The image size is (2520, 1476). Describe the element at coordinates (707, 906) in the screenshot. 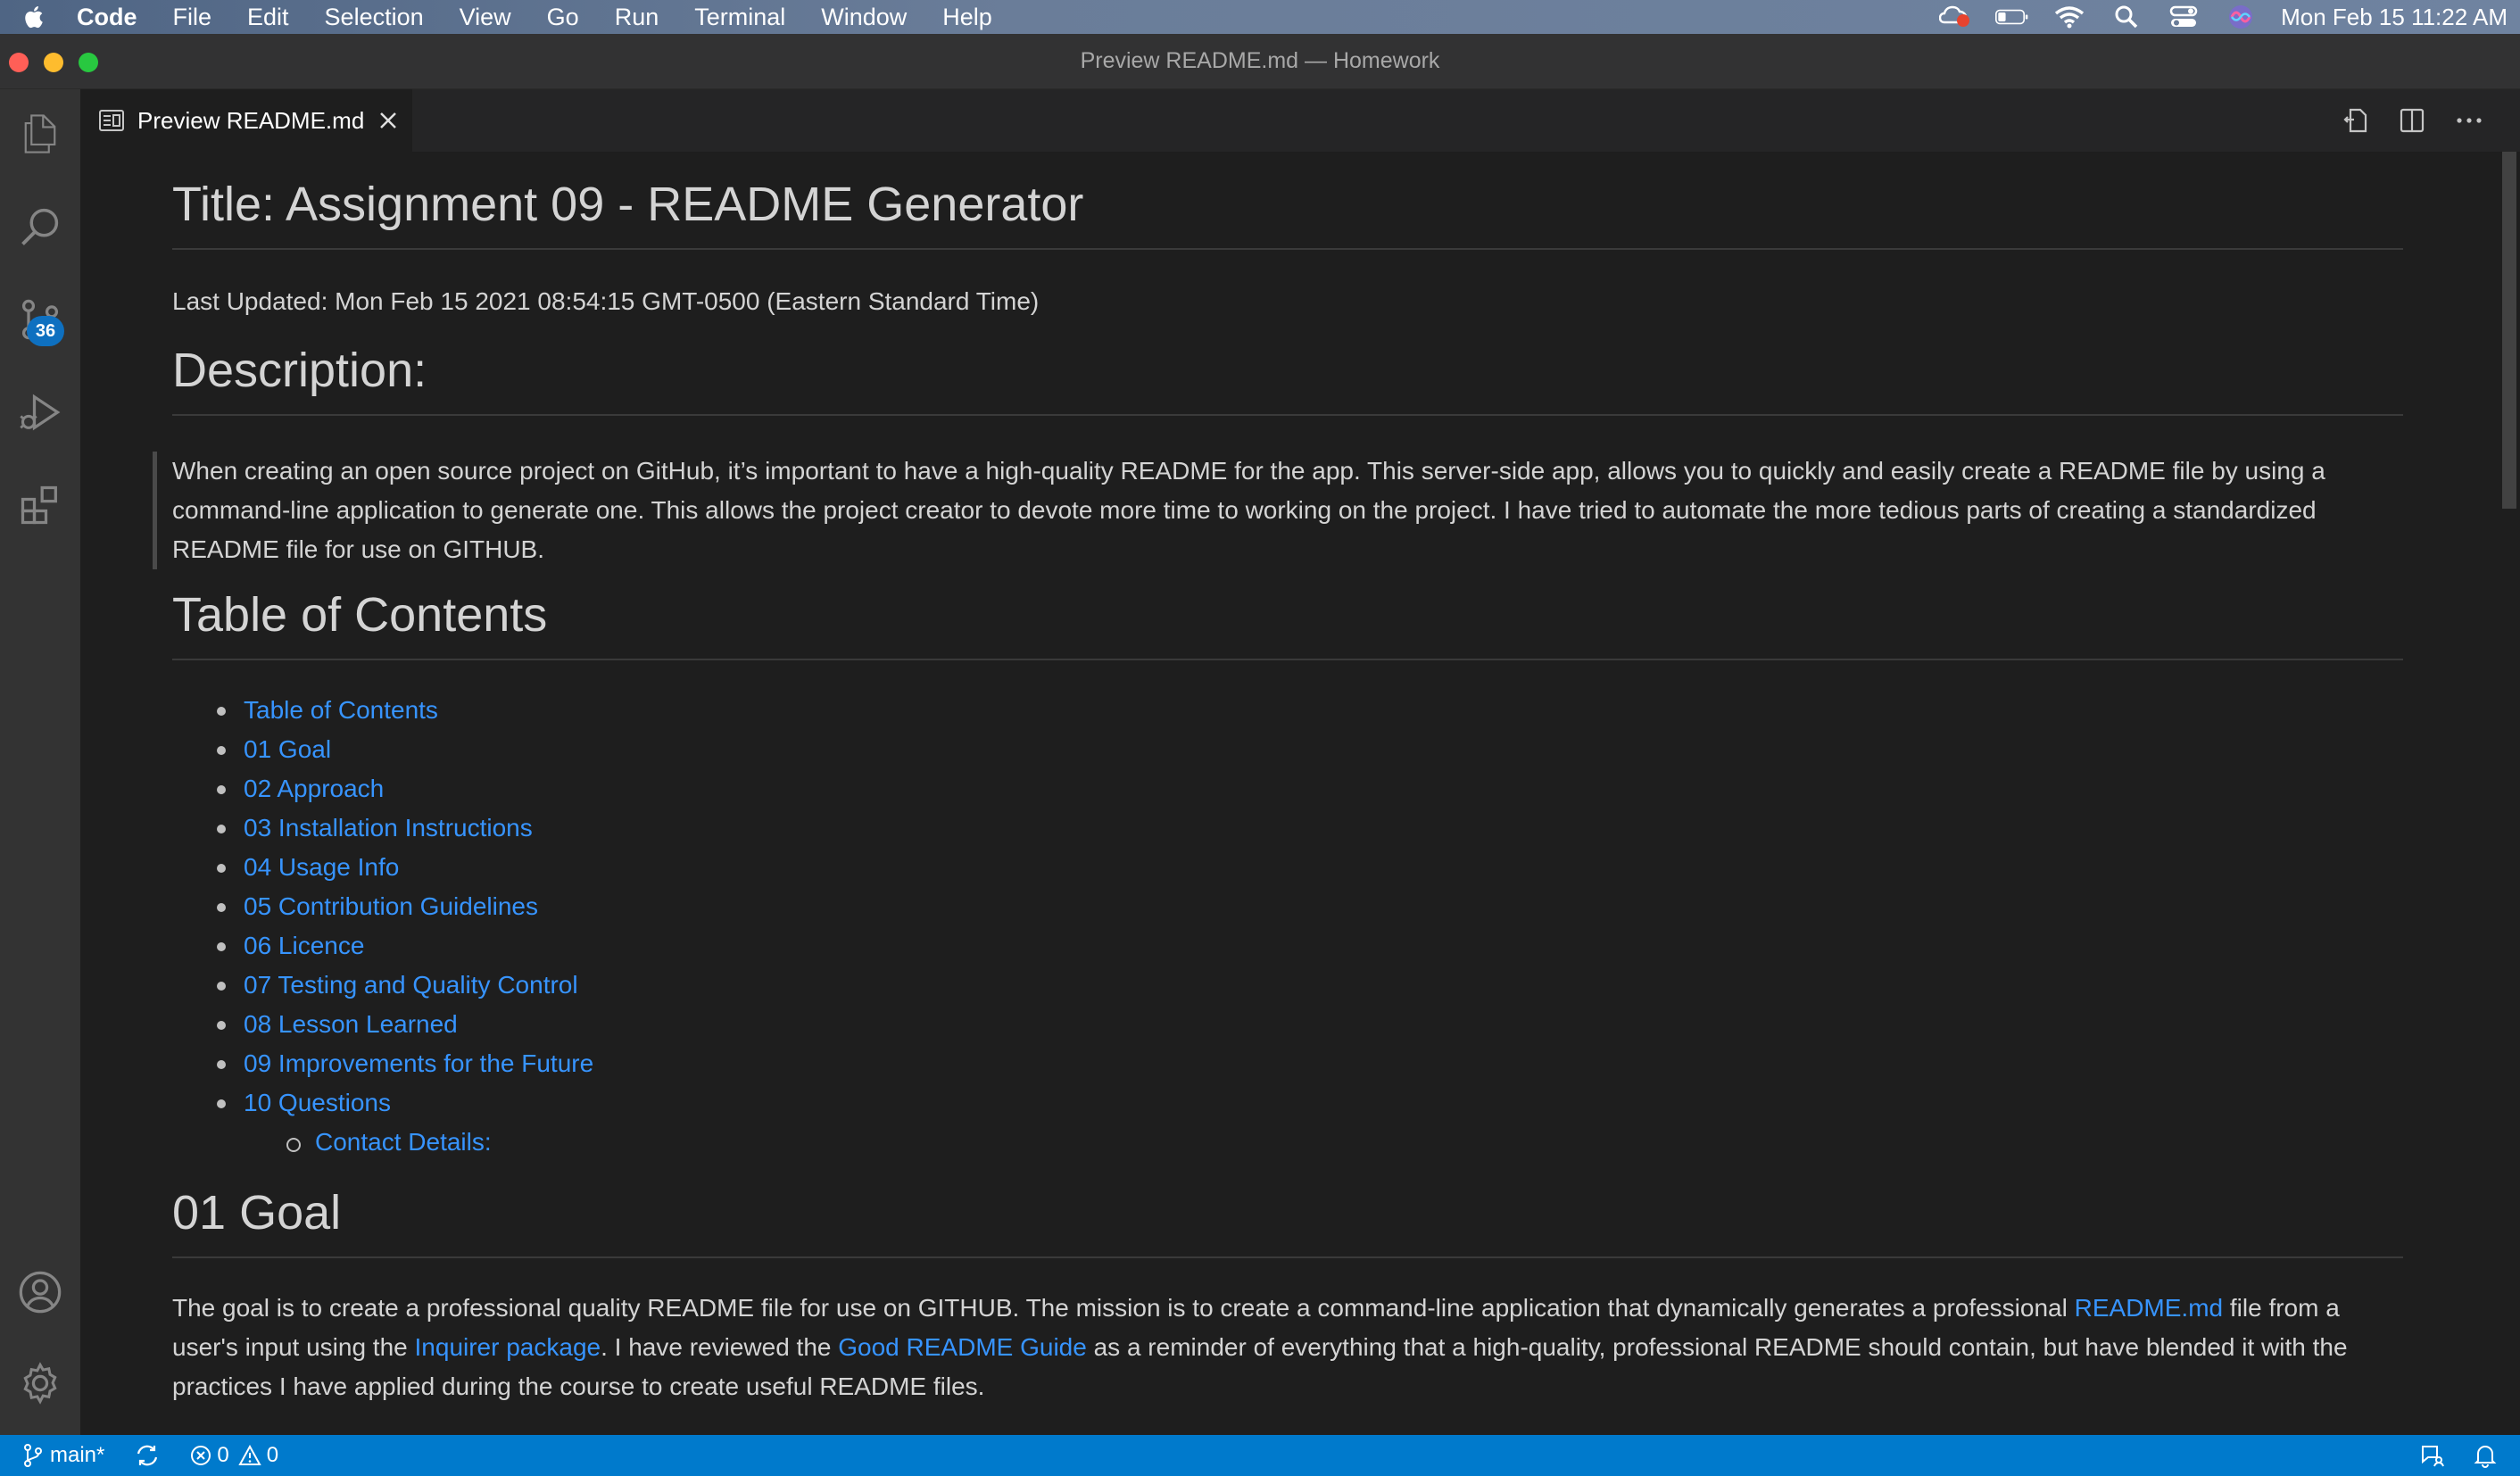

I see `toc-item: 05 Contribution Guidelines` at that location.